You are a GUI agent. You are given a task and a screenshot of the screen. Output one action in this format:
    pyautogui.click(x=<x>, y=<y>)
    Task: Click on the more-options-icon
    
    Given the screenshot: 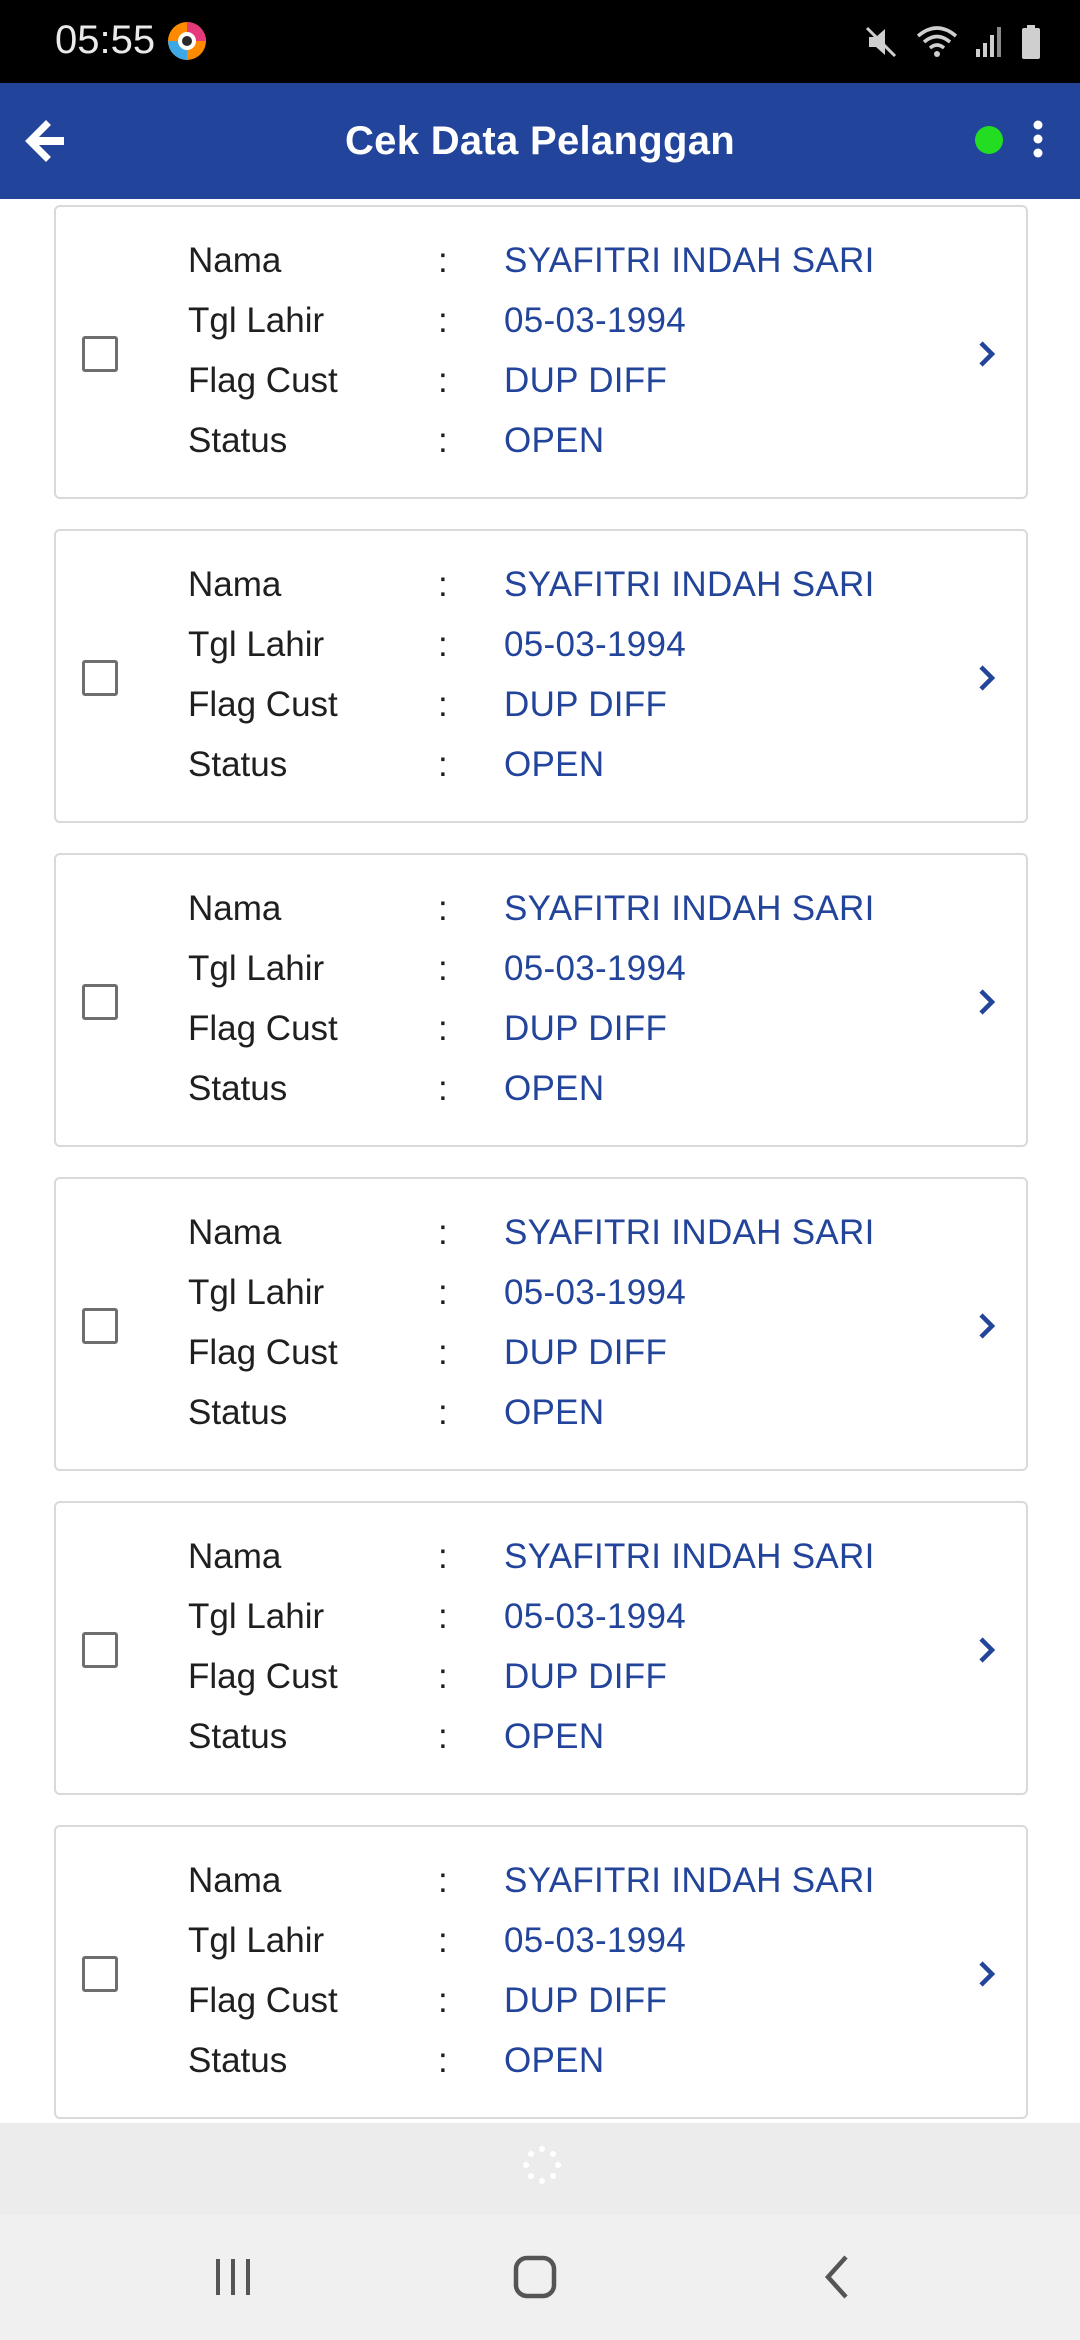 What is the action you would take?
    pyautogui.click(x=1038, y=141)
    